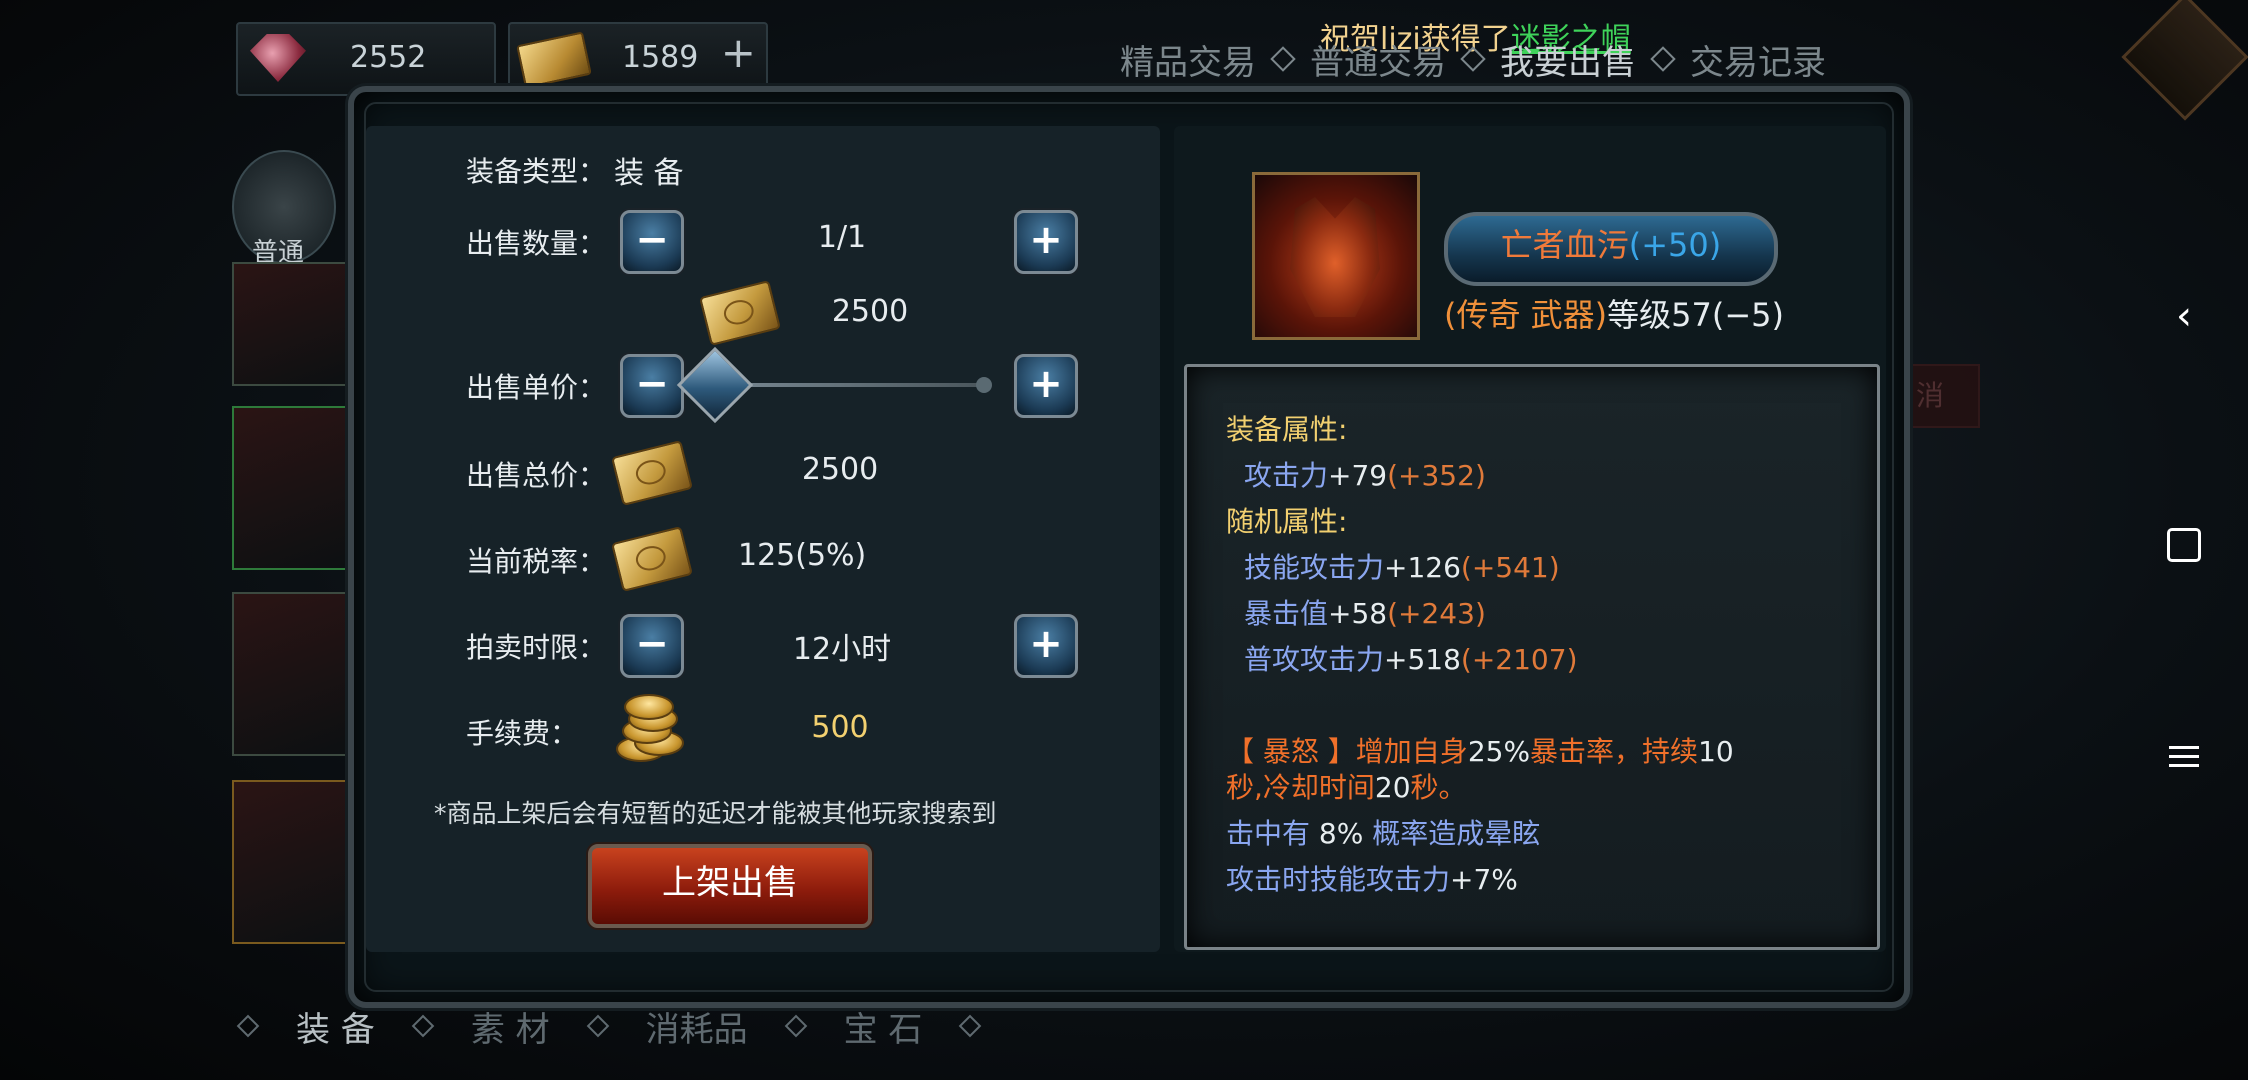 The height and width of the screenshot is (1080, 2248). Describe the element at coordinates (554, 60) in the screenshot. I see `ticket-icon` at that location.